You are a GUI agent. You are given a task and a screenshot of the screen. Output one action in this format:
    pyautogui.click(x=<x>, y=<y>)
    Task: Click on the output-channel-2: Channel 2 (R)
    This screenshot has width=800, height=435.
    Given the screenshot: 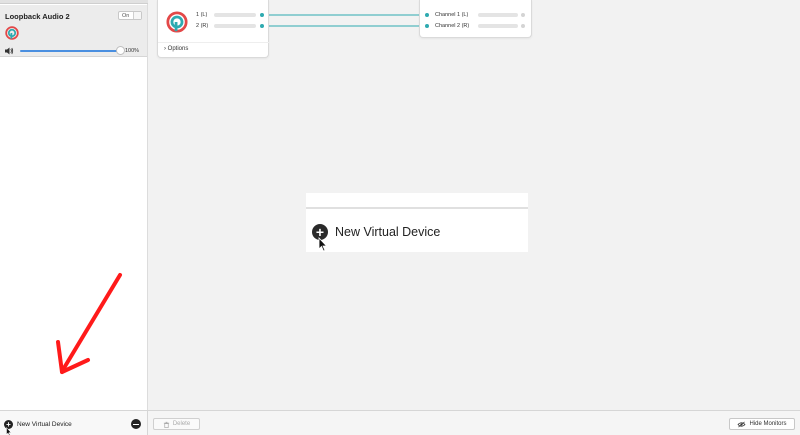 What is the action you would take?
    pyautogui.click(x=452, y=26)
    